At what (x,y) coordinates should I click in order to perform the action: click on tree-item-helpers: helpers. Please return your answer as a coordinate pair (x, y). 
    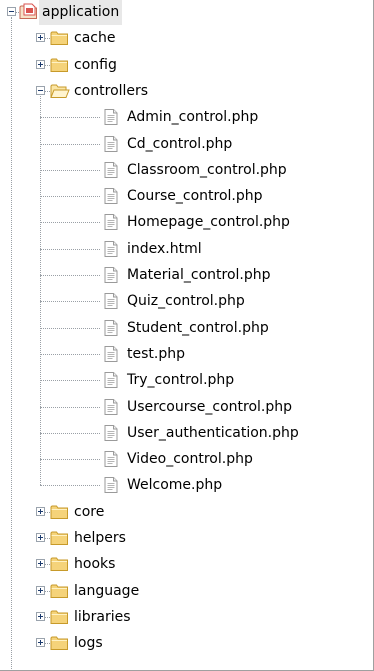
    Looking at the image, I should click on (185, 538).